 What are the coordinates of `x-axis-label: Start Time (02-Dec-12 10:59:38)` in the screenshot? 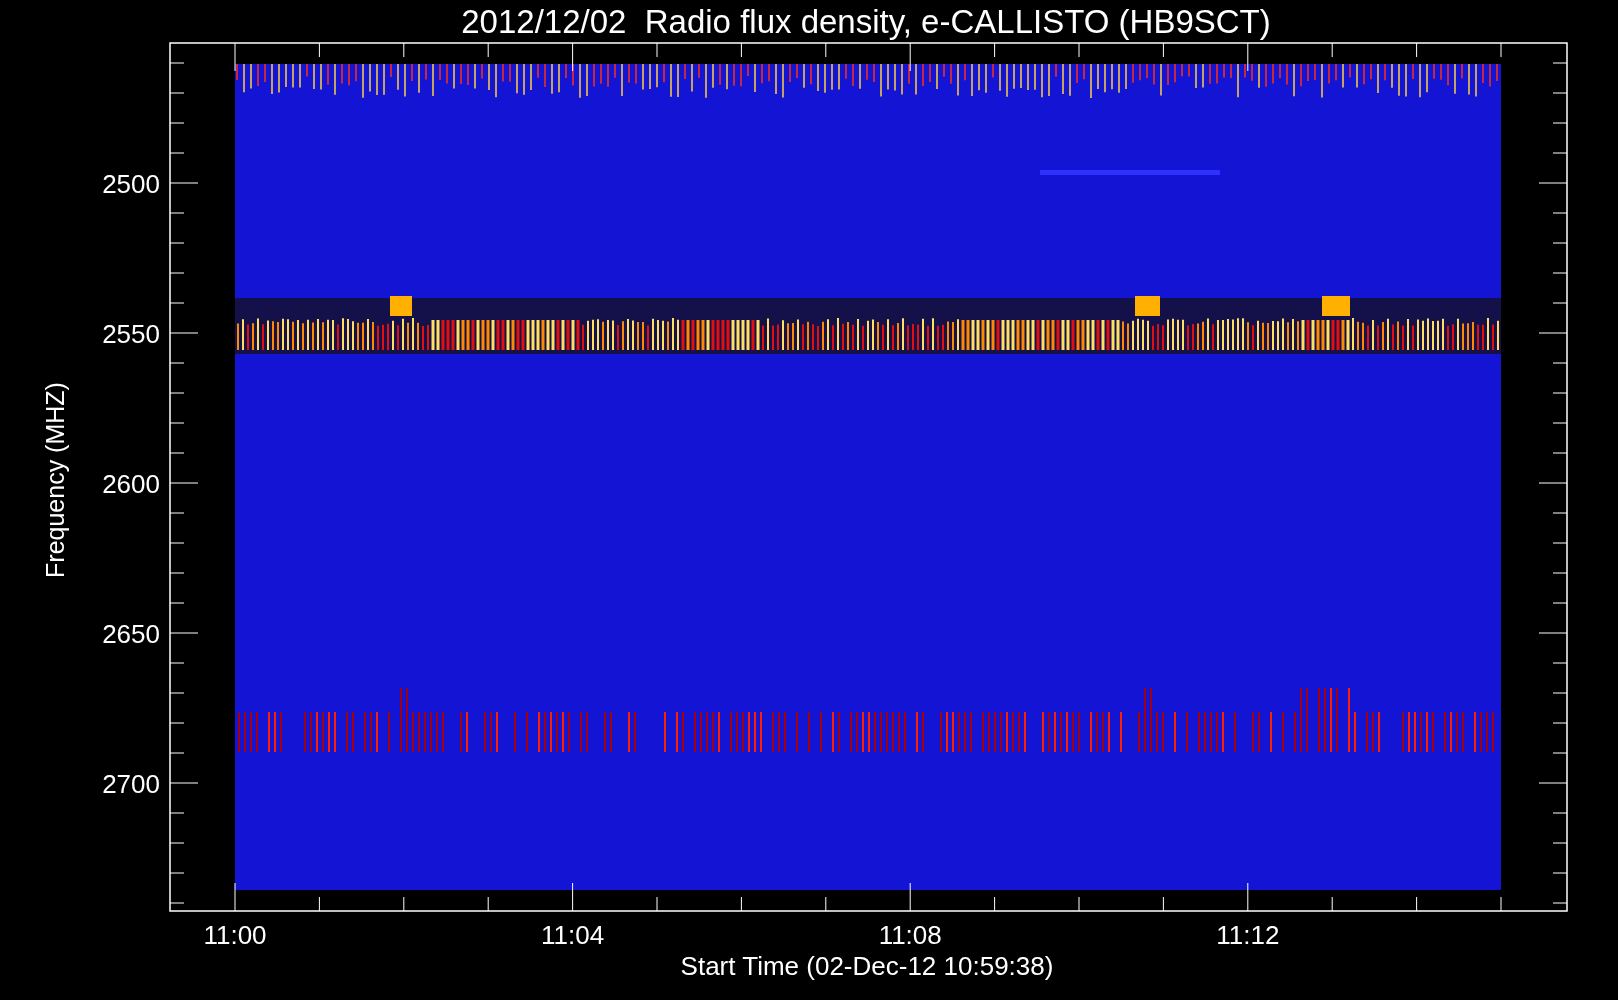 It's located at (867, 966).